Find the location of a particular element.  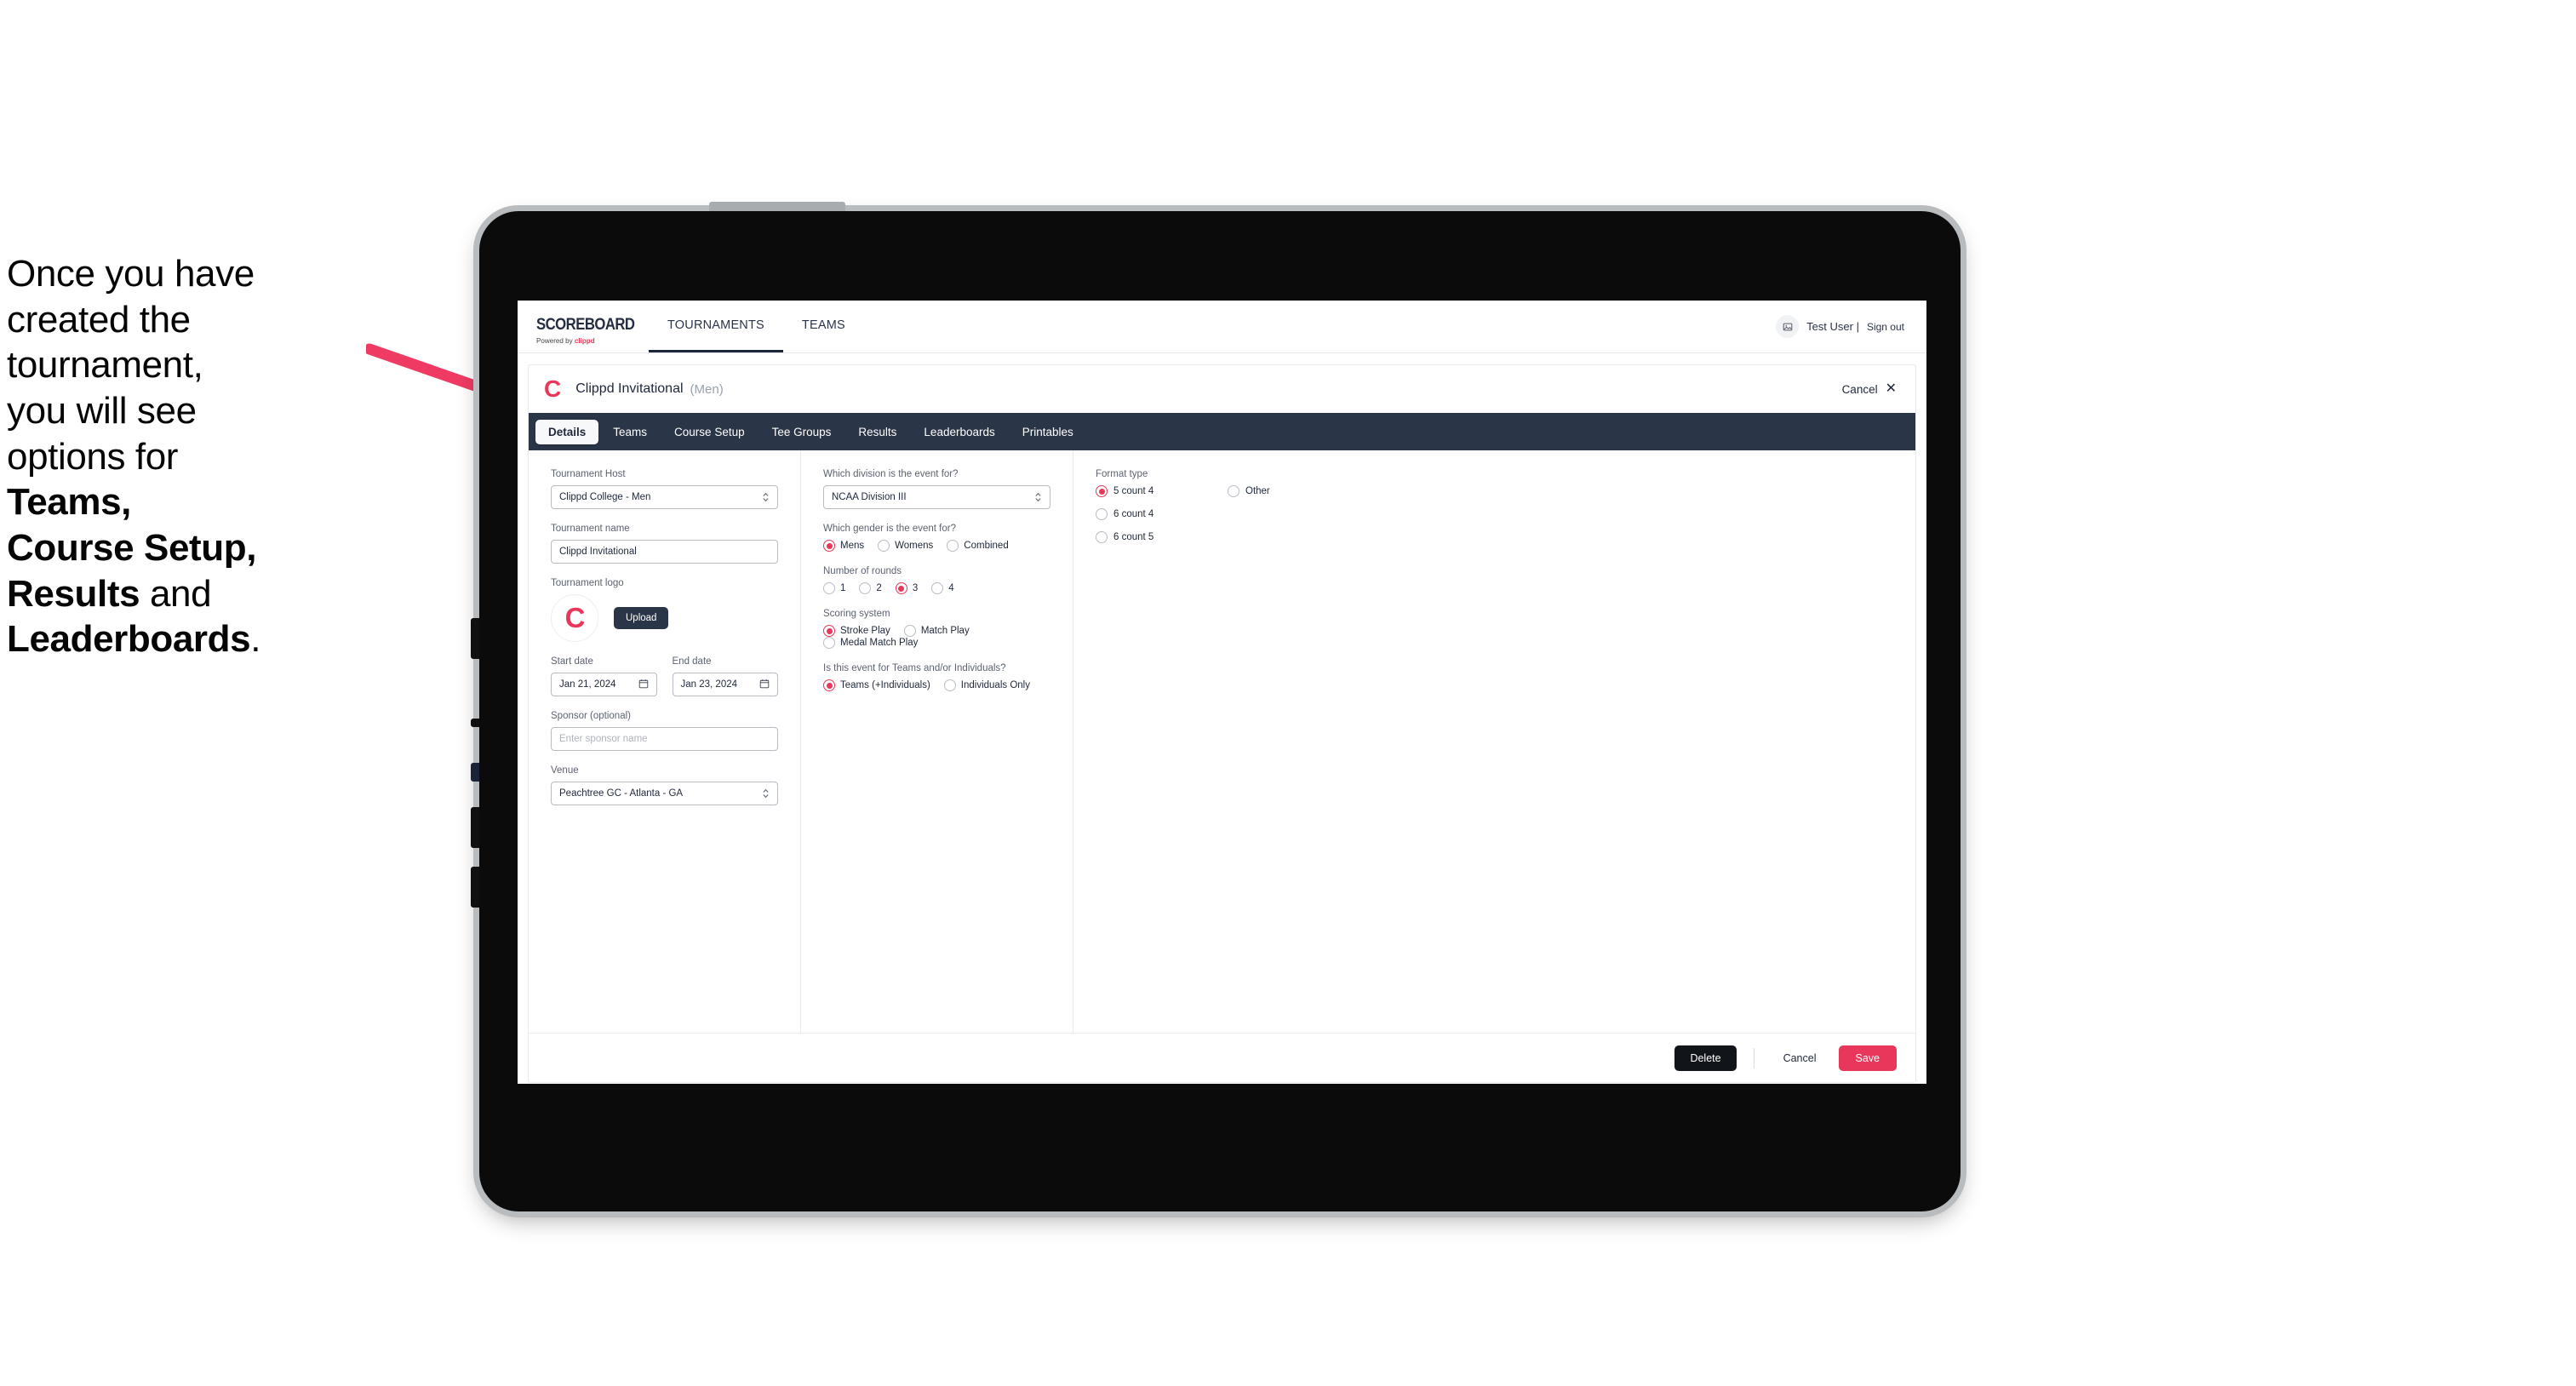

tournament-logo-row: C Upload is located at coordinates (665, 618).